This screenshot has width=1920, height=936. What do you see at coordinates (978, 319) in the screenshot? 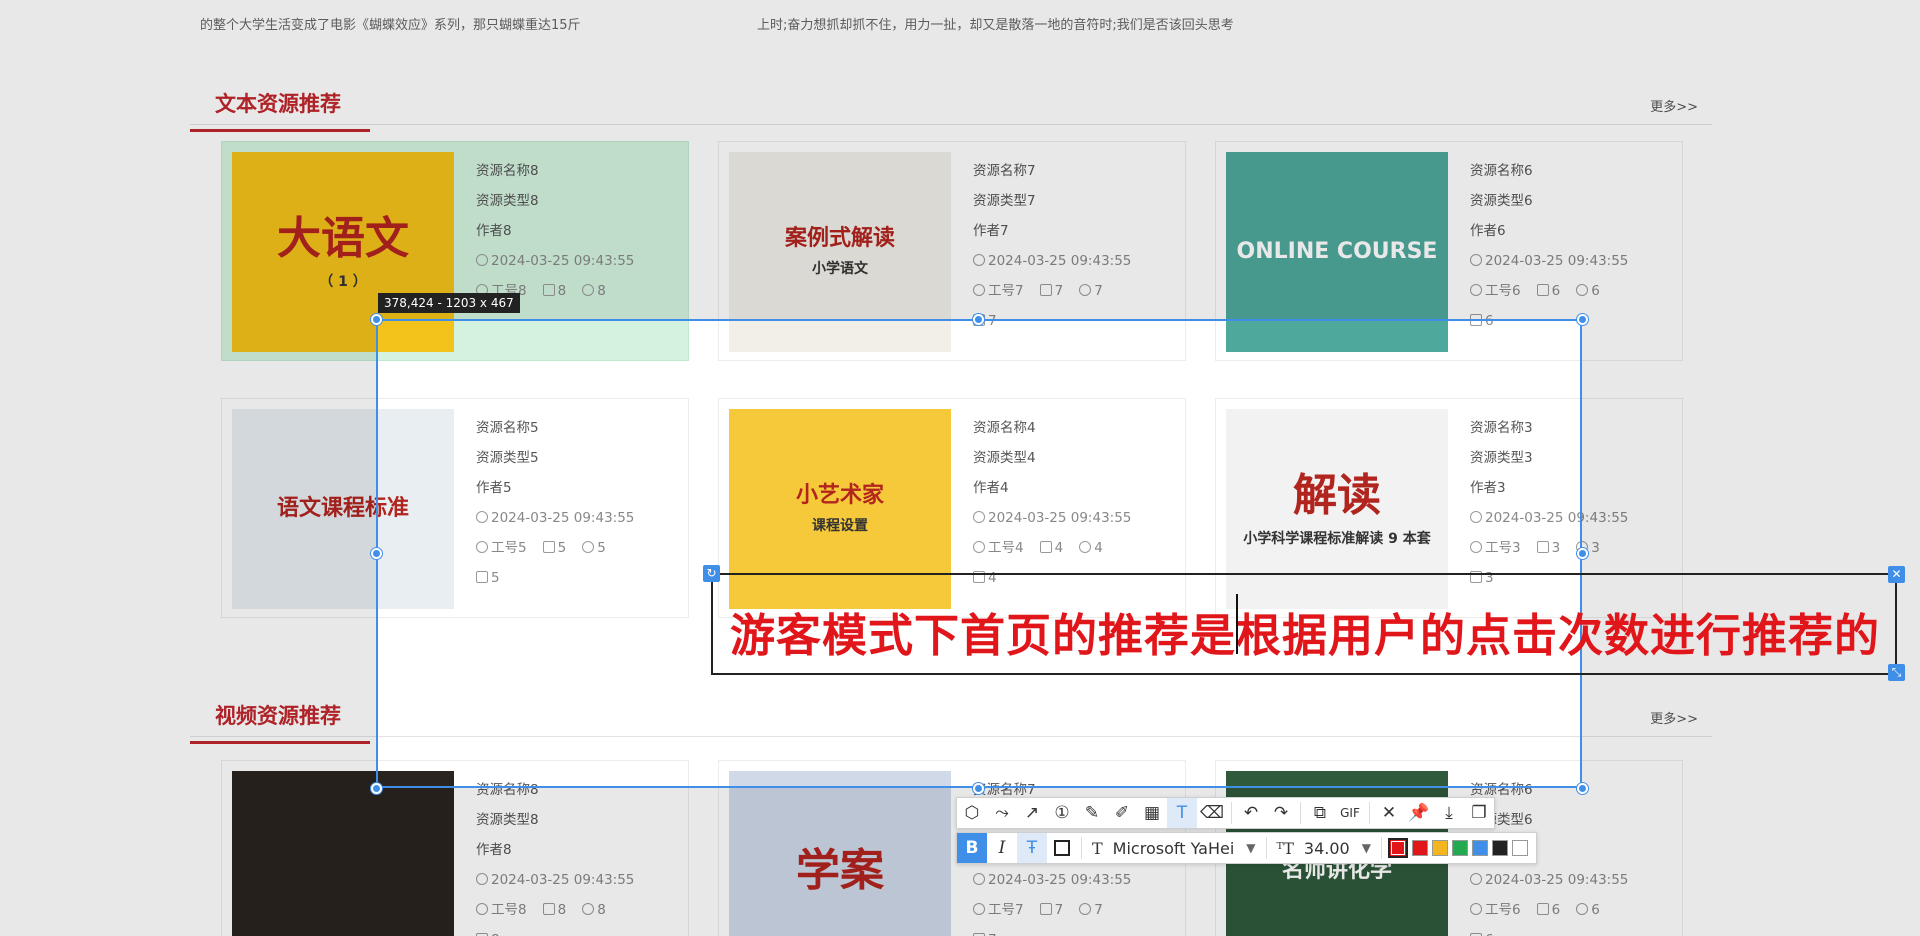
I see `resize-handle-n` at bounding box center [978, 319].